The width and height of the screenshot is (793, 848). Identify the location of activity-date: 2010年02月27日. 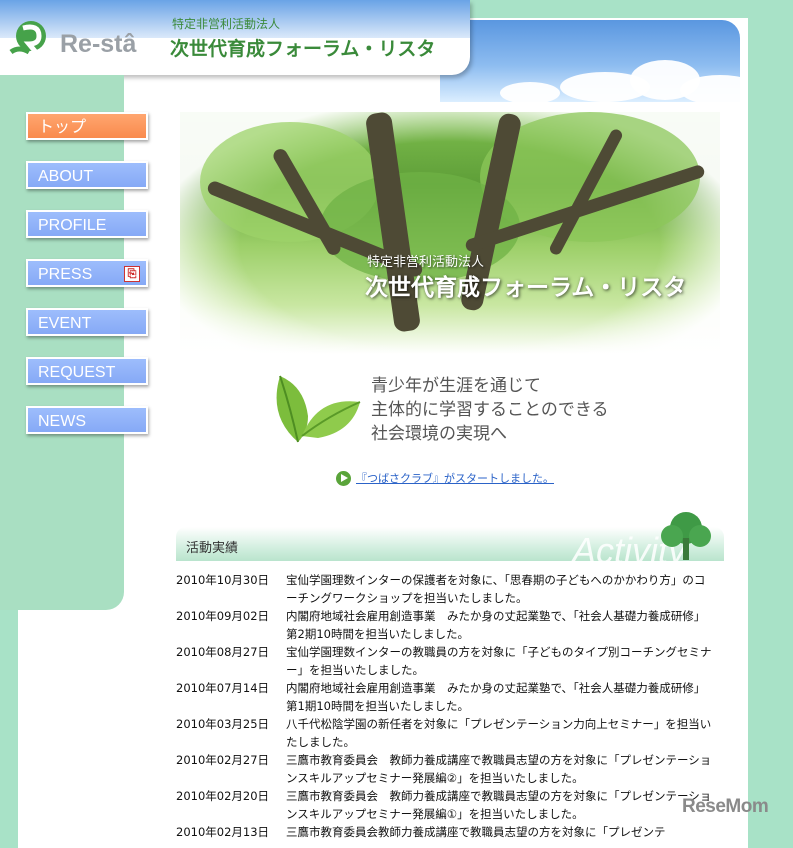
(223, 760).